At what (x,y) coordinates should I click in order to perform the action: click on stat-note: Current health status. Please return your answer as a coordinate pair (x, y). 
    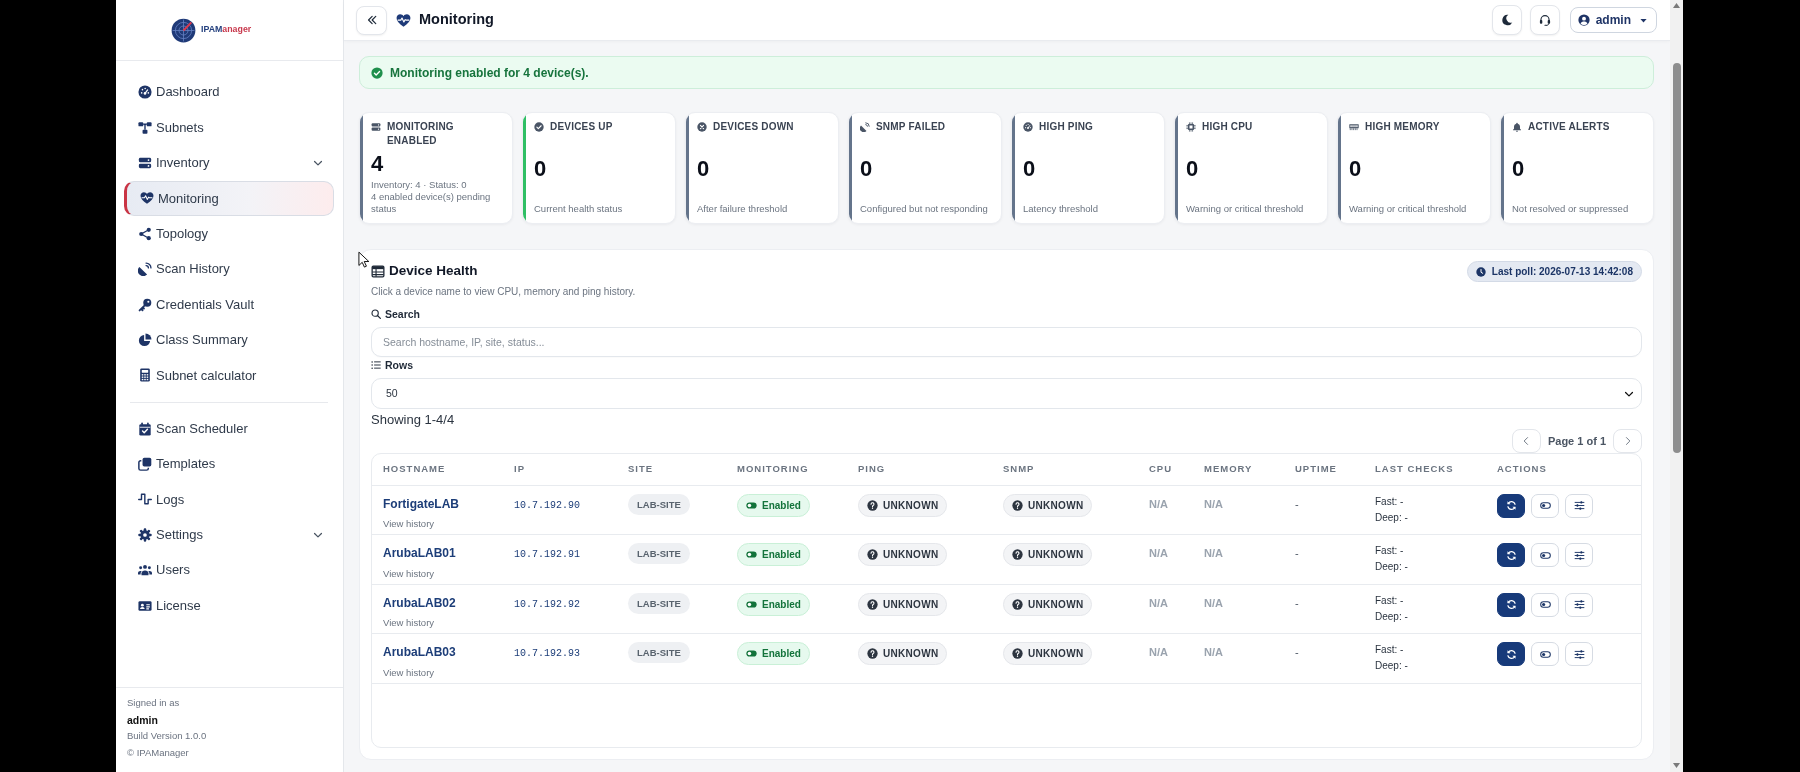
    Looking at the image, I should click on (579, 209).